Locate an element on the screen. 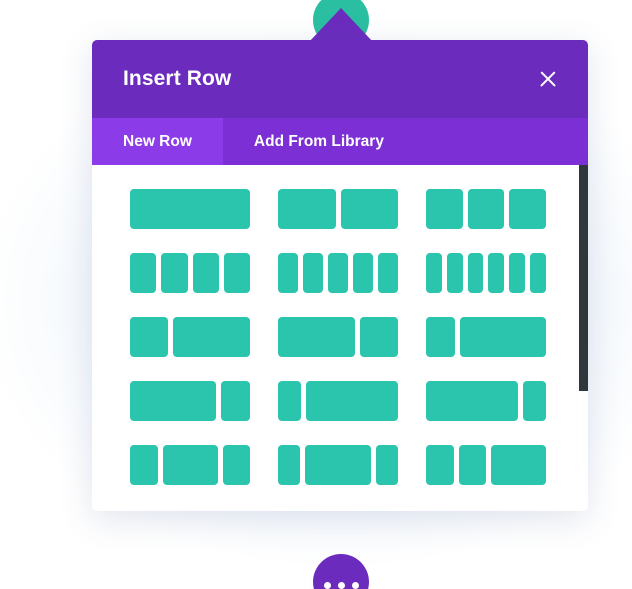 This screenshot has height=589, width=632. layout-option-5-column is located at coordinates (338, 273).